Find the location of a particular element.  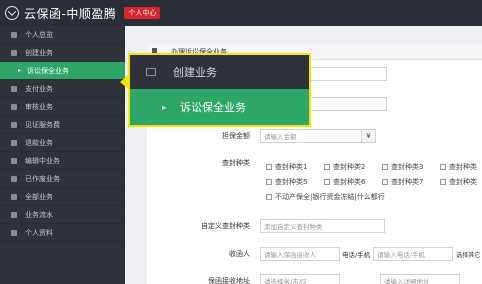

seal-option: 查封种类5 is located at coordinates (286, 182).